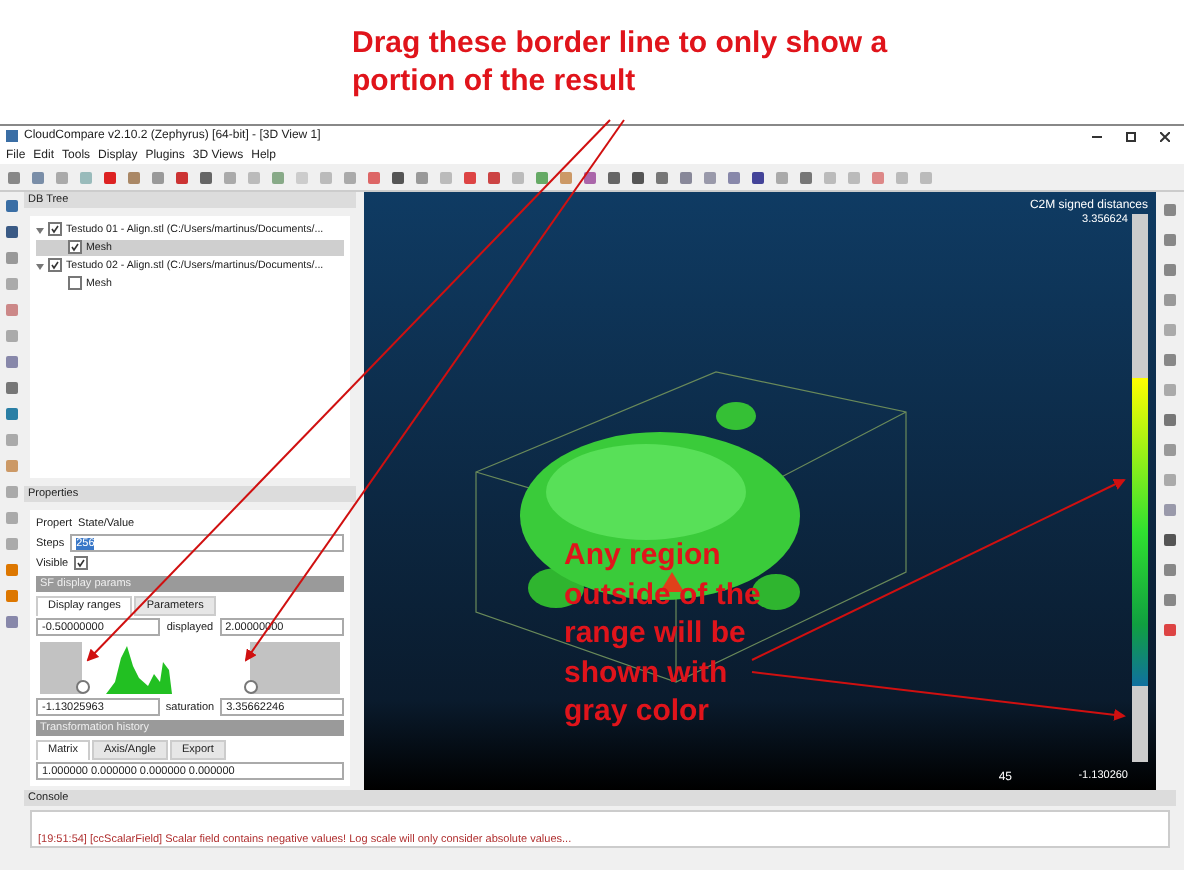  I want to click on close-icon, so click(1164, 136).